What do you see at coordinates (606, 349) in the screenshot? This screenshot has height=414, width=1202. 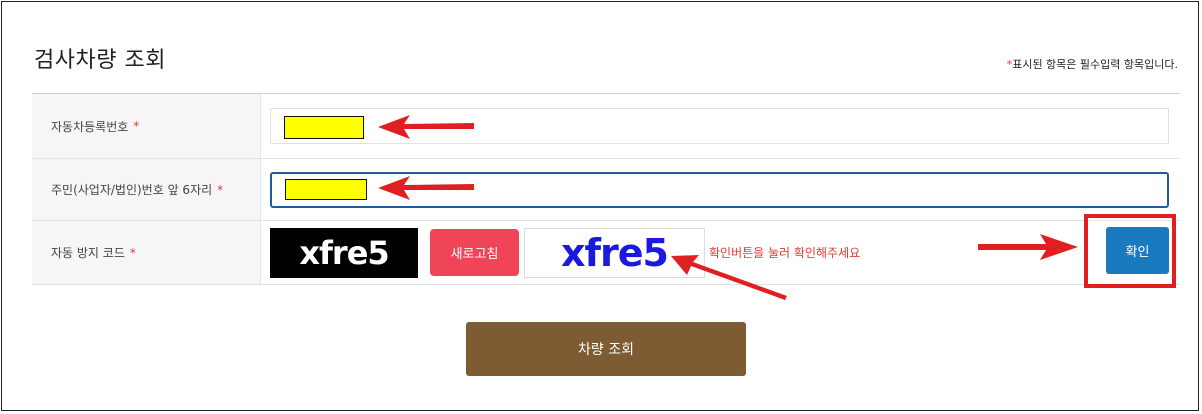 I see `vehicle-lookup-button: 차량 조회` at bounding box center [606, 349].